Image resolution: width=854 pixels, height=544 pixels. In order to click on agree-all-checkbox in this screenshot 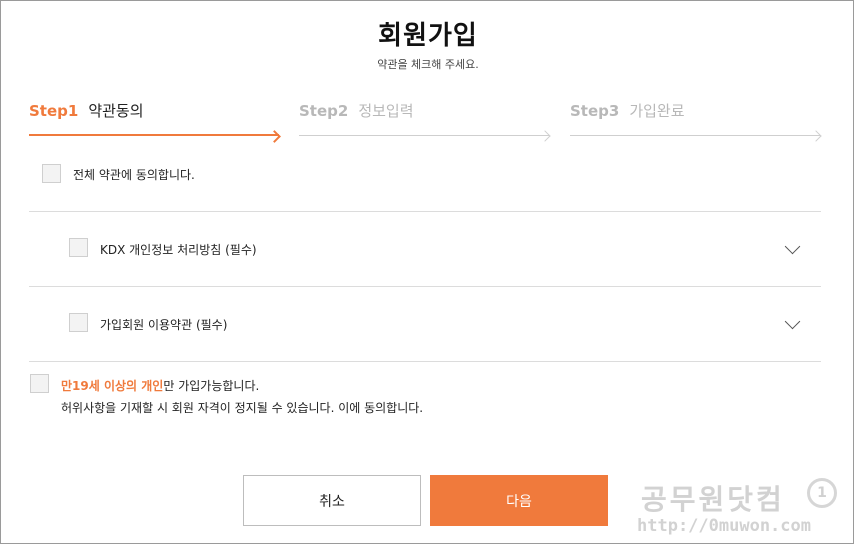, I will do `click(51, 173)`.